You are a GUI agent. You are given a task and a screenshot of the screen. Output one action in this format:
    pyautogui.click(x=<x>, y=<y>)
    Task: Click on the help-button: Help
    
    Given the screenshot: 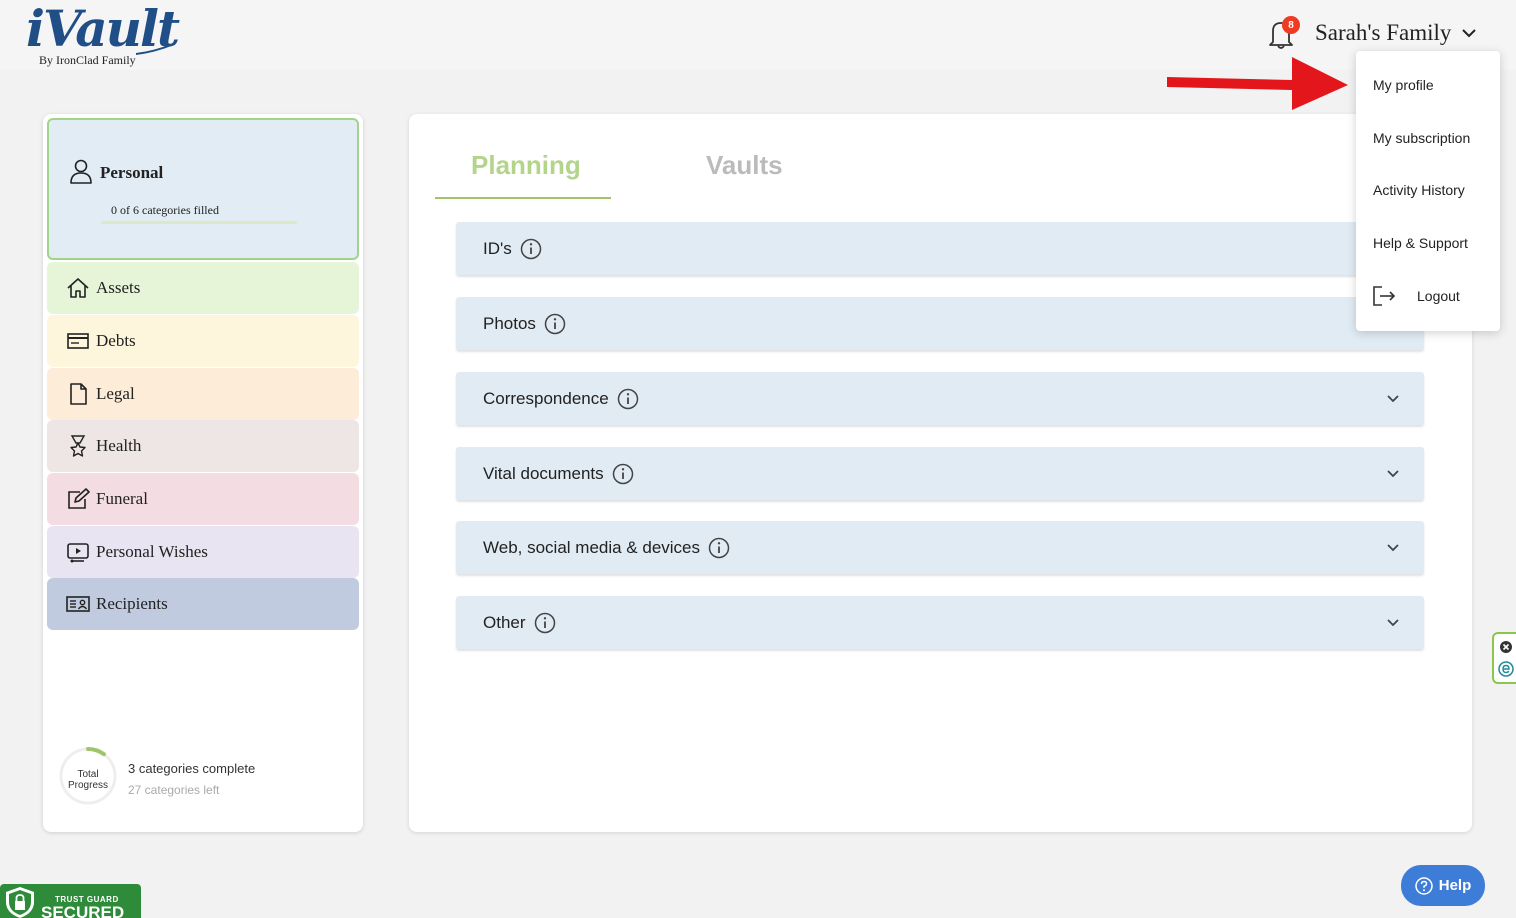 What is the action you would take?
    pyautogui.click(x=1443, y=885)
    